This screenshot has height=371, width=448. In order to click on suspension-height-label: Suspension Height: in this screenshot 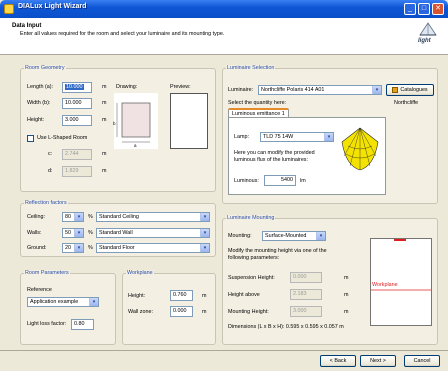, I will do `click(251, 278)`.